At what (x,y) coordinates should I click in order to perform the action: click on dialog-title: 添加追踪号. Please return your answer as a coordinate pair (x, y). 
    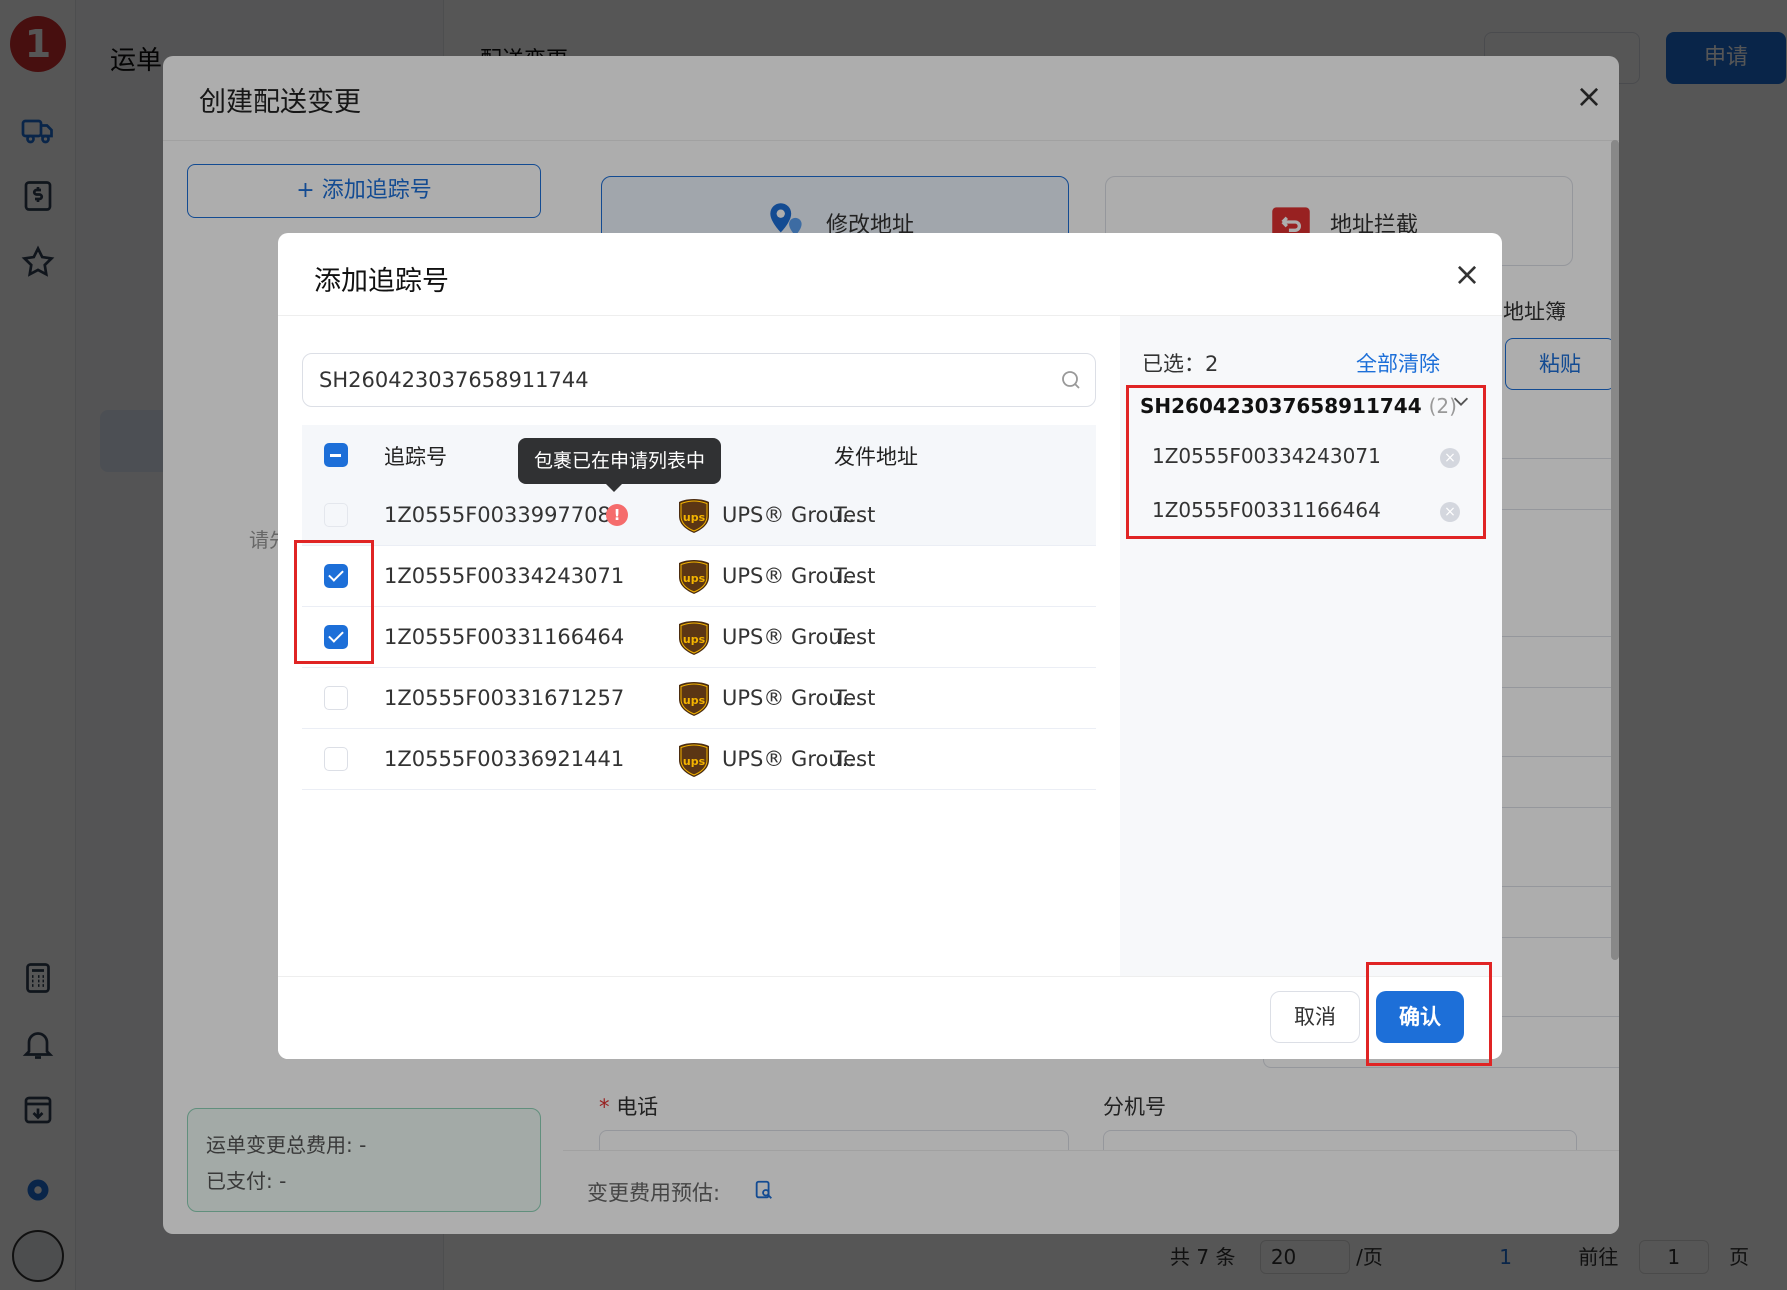
    Looking at the image, I should click on (381, 281).